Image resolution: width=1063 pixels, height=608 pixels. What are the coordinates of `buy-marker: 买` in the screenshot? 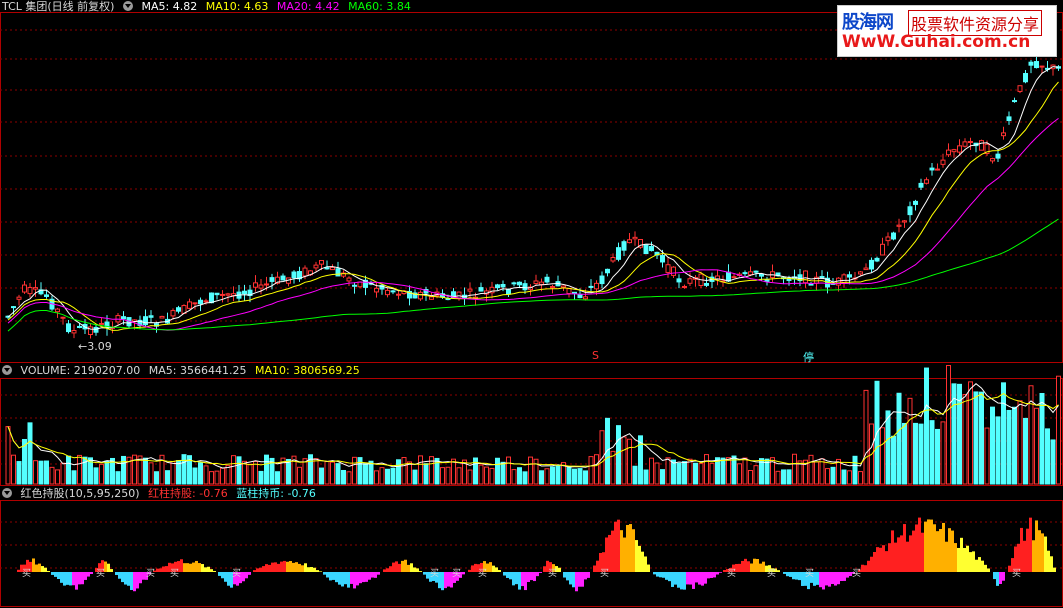 It's located at (26, 573).